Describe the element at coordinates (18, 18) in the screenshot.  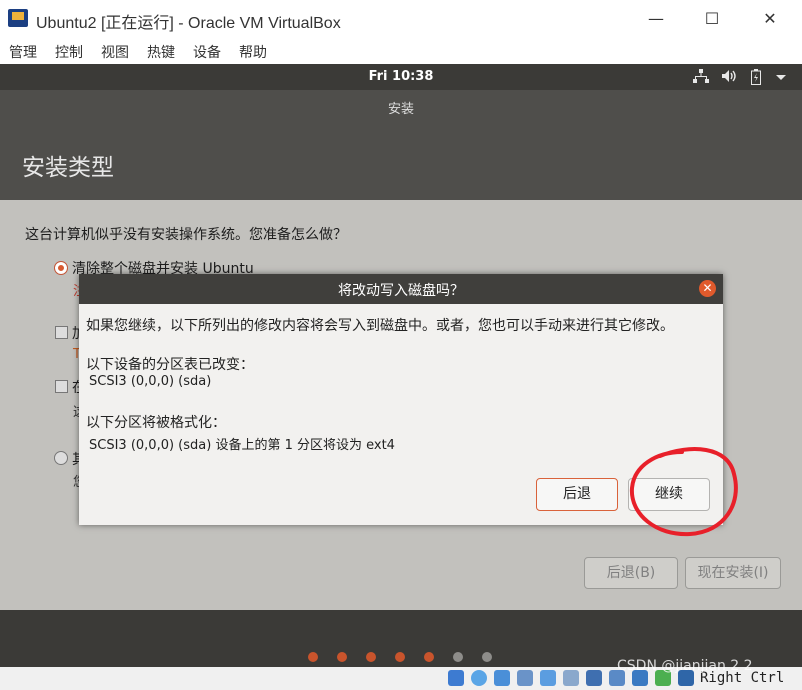
I see `virtualbox-icon` at that location.